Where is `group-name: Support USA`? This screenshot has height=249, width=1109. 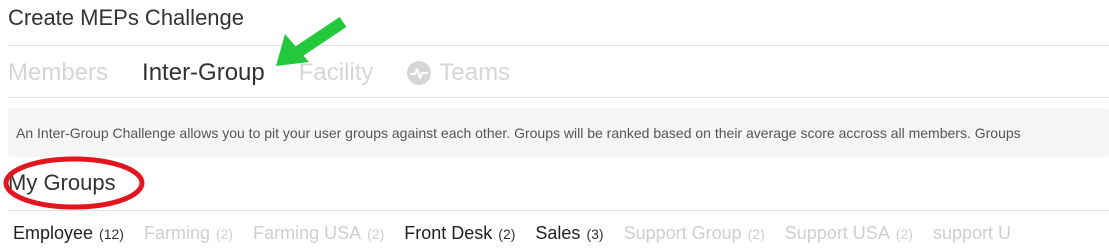 group-name: Support USA is located at coordinates (837, 232).